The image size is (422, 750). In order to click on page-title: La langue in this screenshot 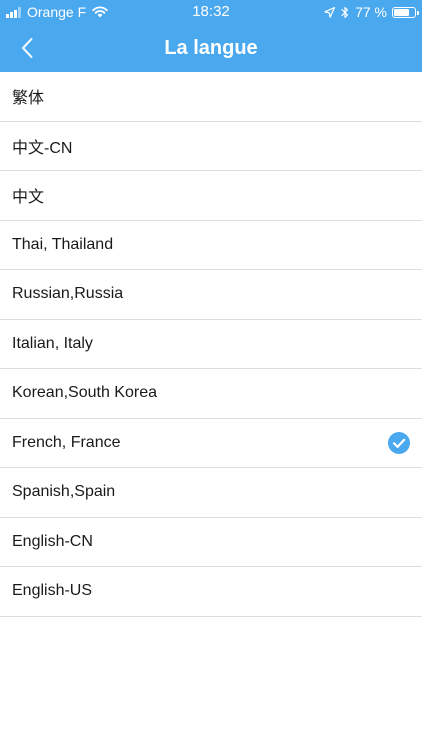, I will do `click(211, 48)`.